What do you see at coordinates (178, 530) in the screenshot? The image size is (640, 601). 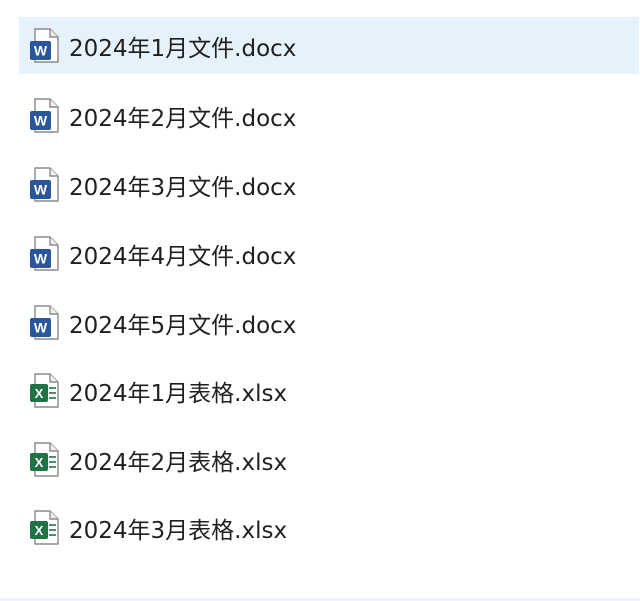 I see `file-name: 2024年3月表格.xlsx` at bounding box center [178, 530].